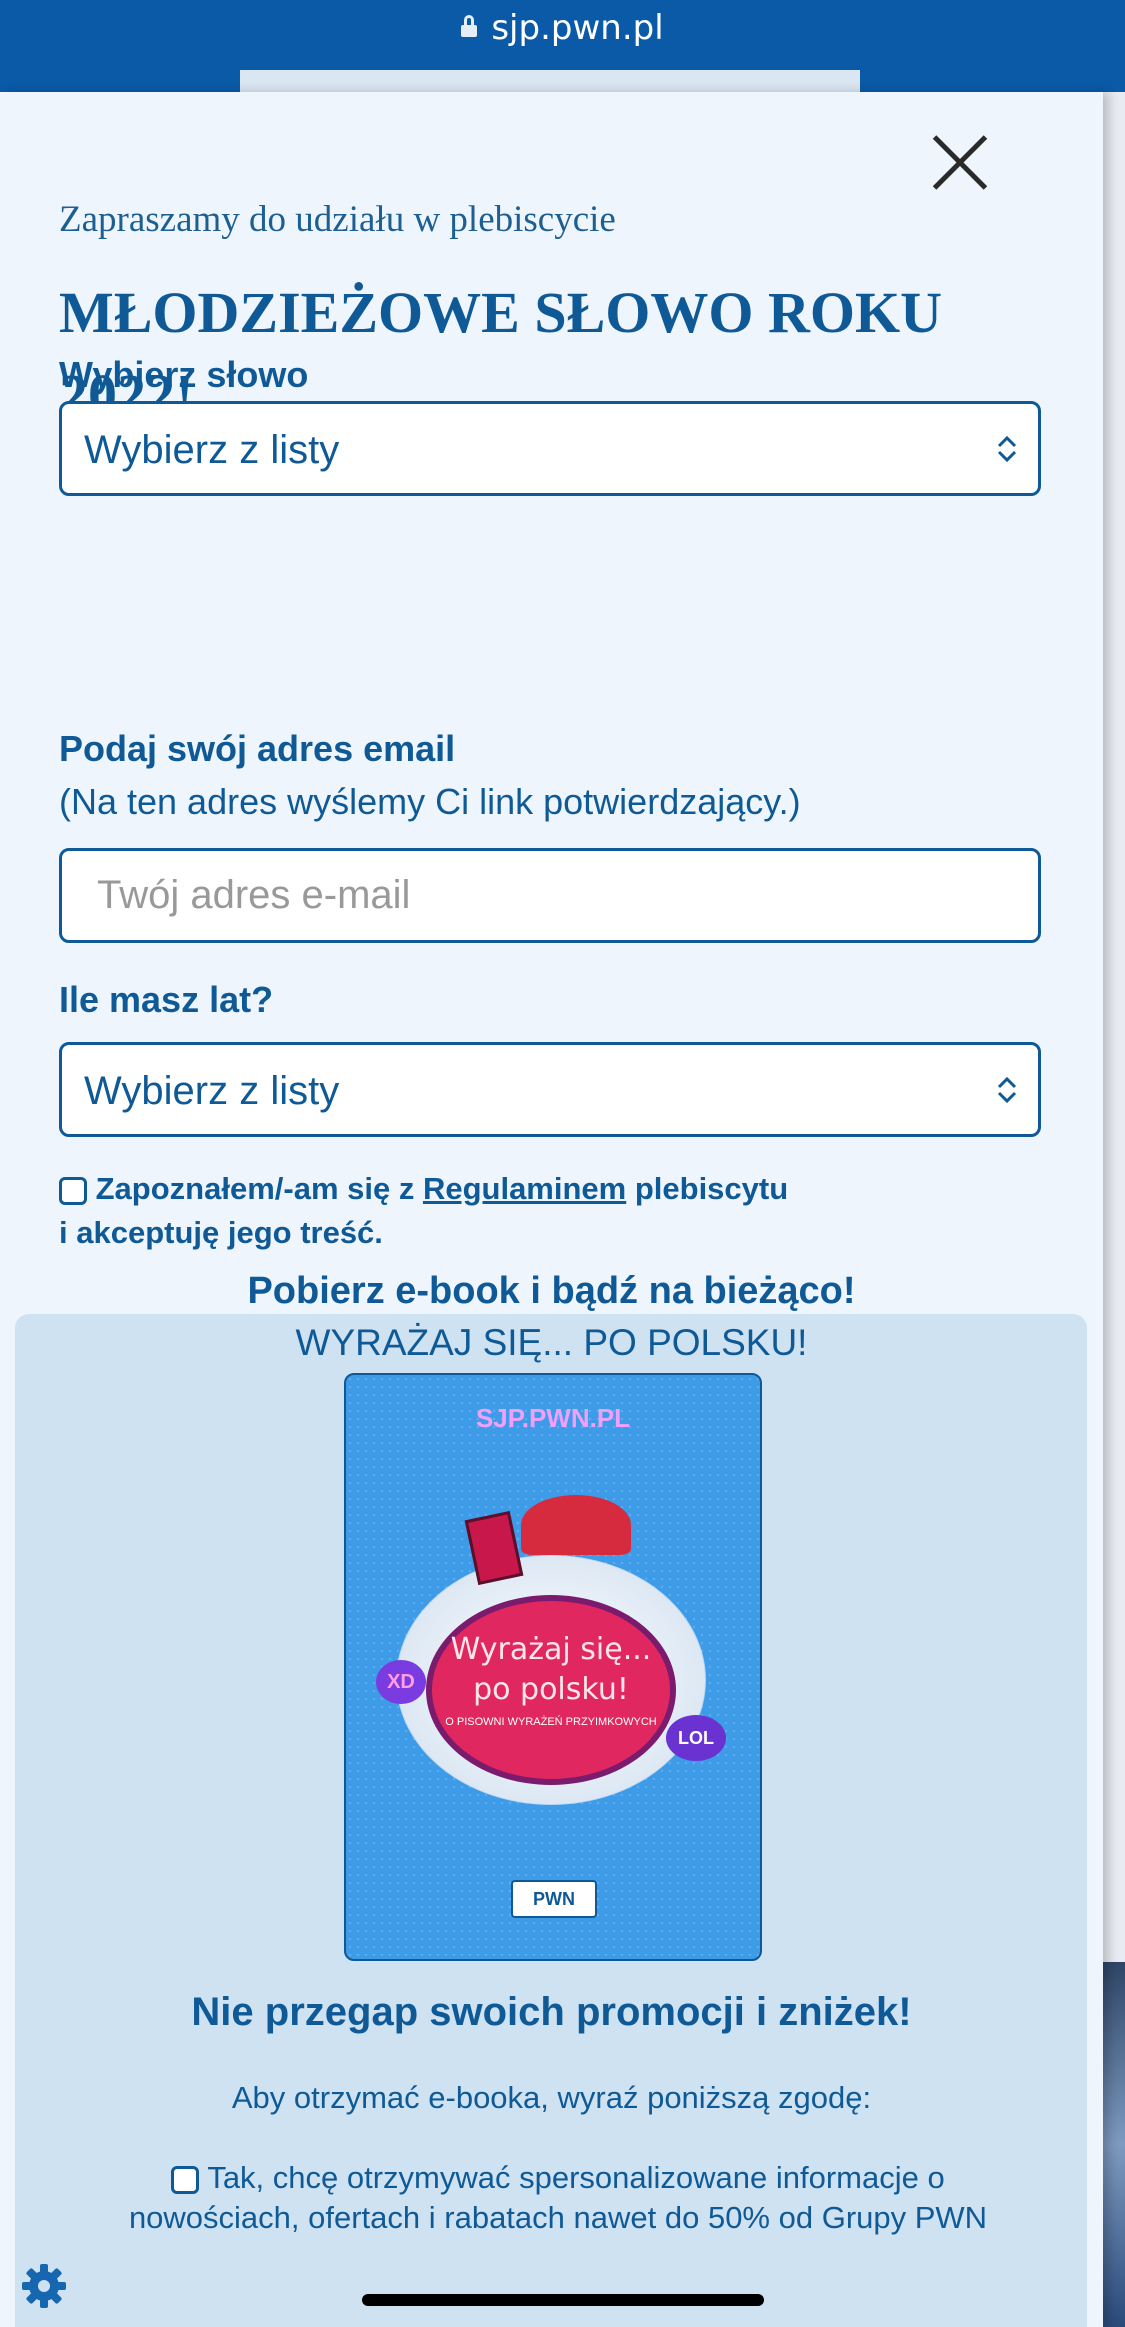 This screenshot has width=1125, height=2327. I want to click on age-label: Ile masz lat?, so click(166, 999).